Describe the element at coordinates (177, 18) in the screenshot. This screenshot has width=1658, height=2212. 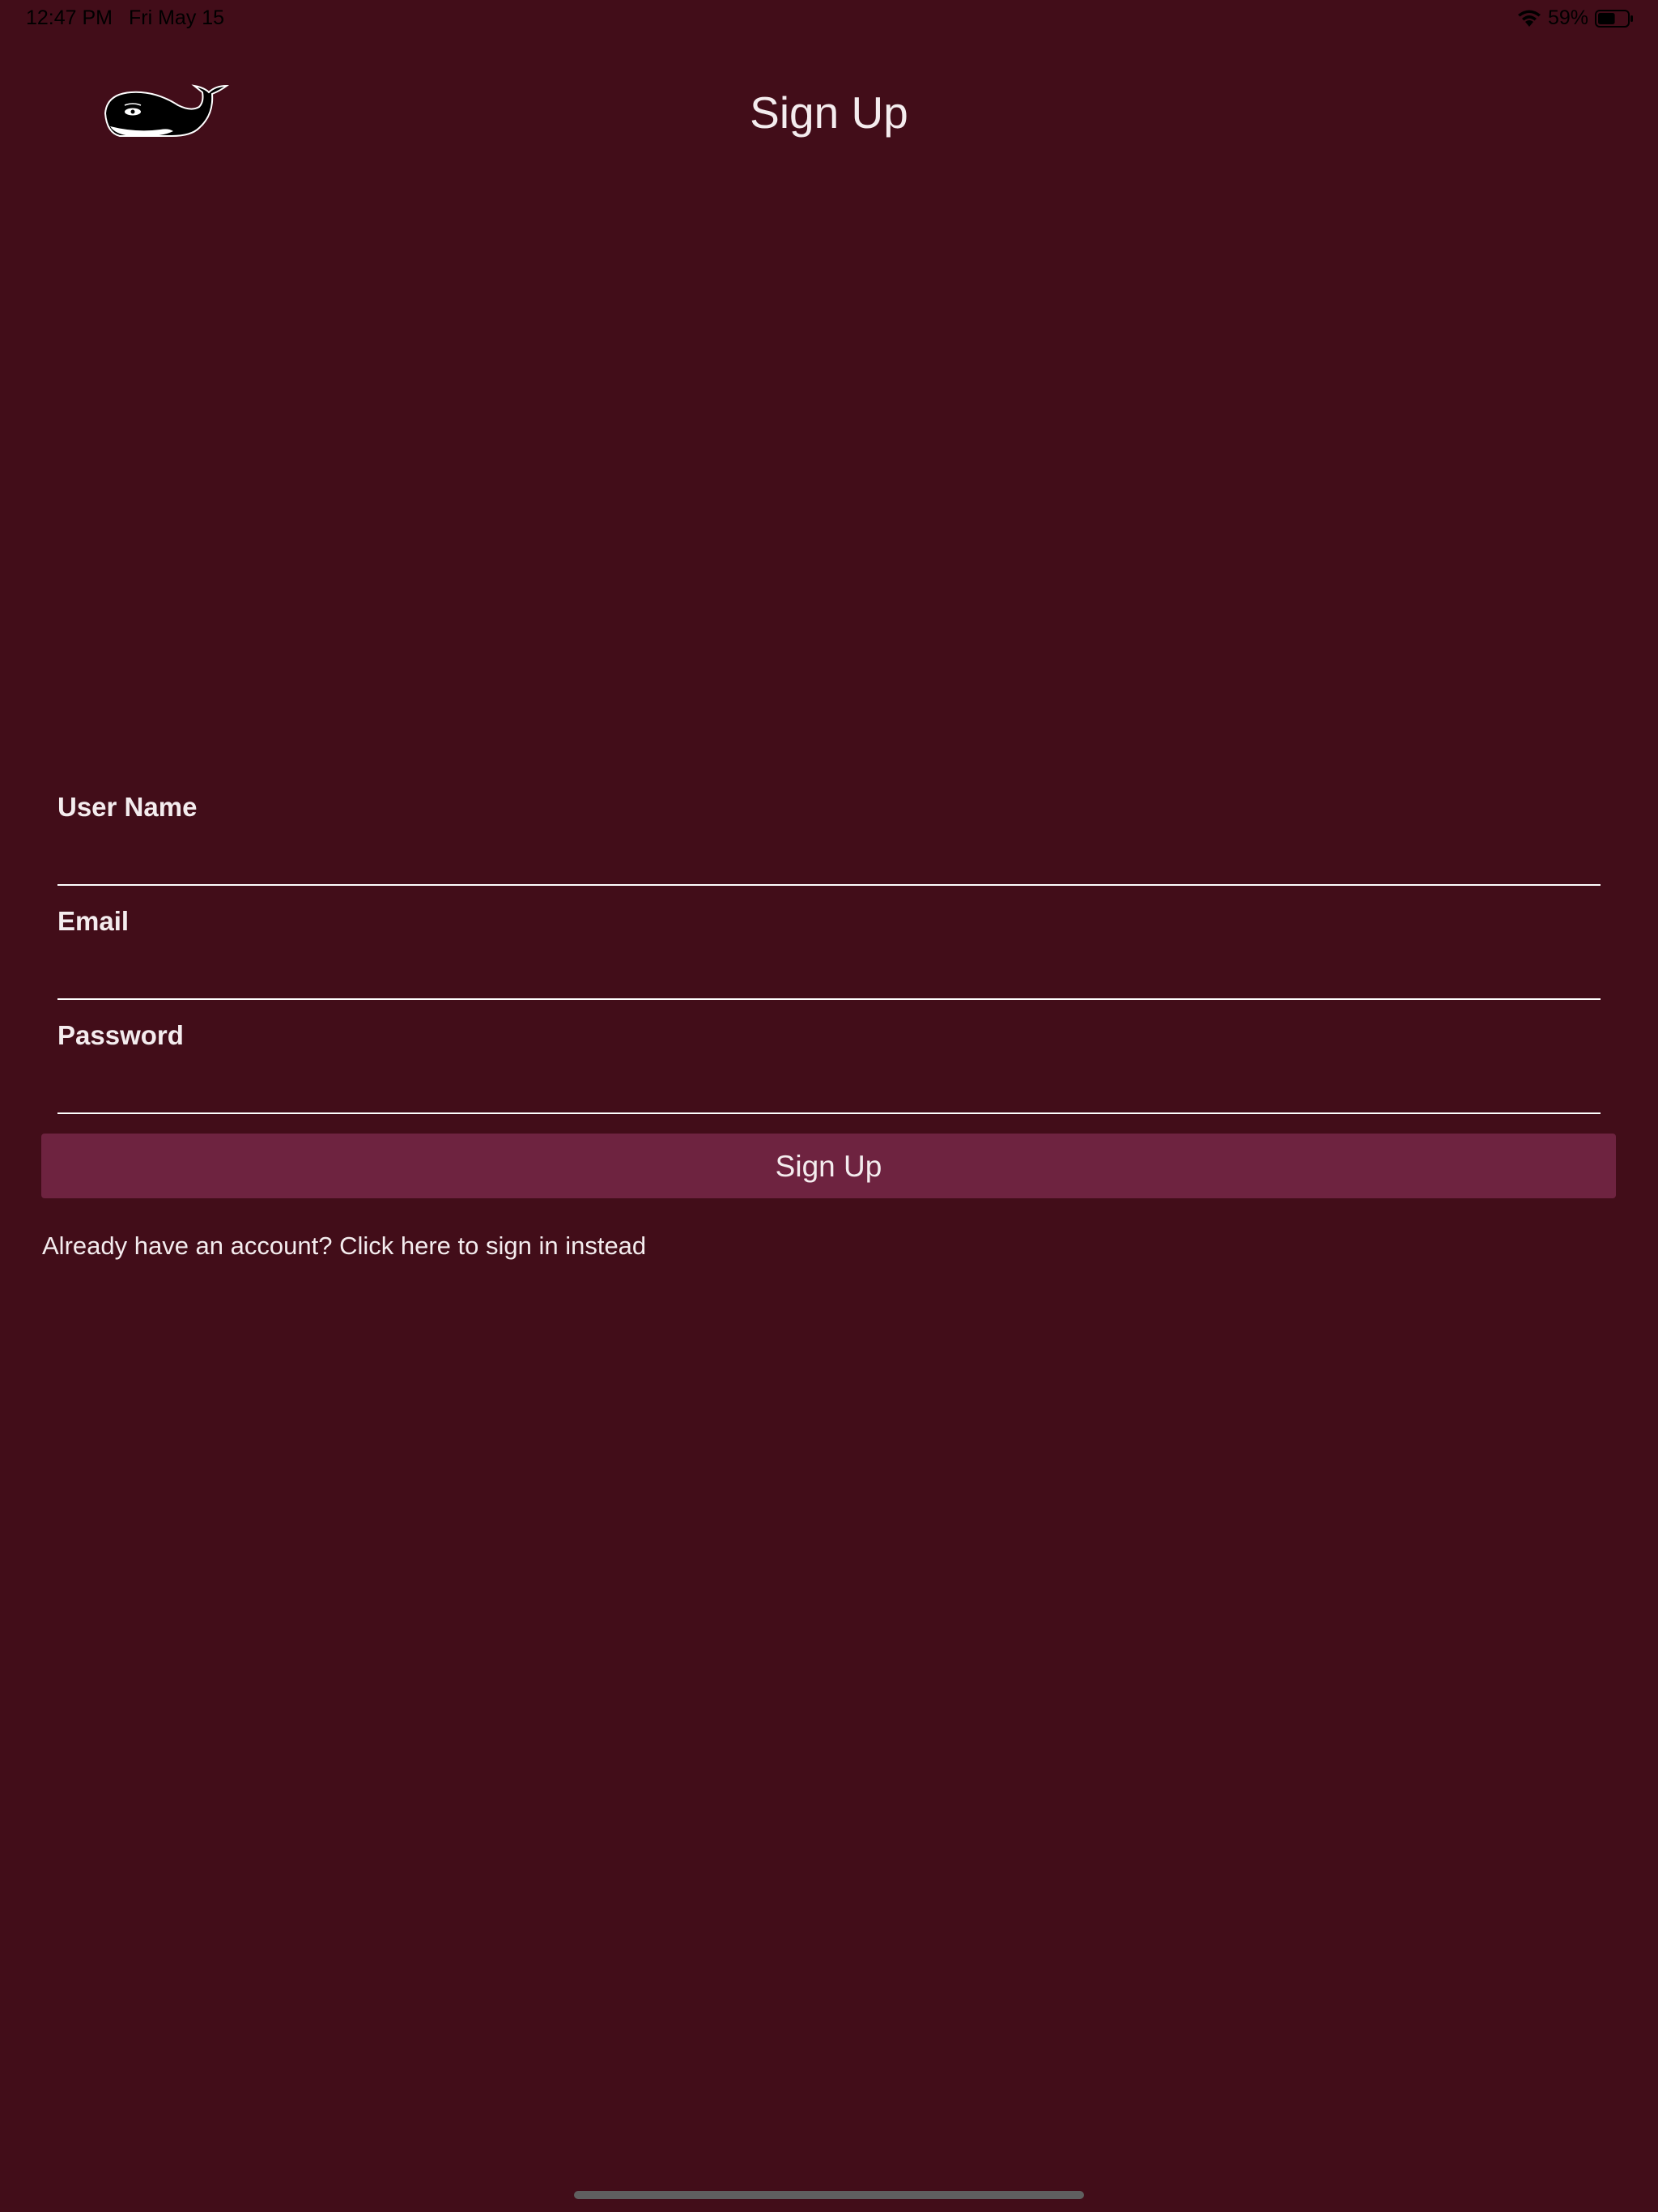
I see `status-date: Fri May 15` at that location.